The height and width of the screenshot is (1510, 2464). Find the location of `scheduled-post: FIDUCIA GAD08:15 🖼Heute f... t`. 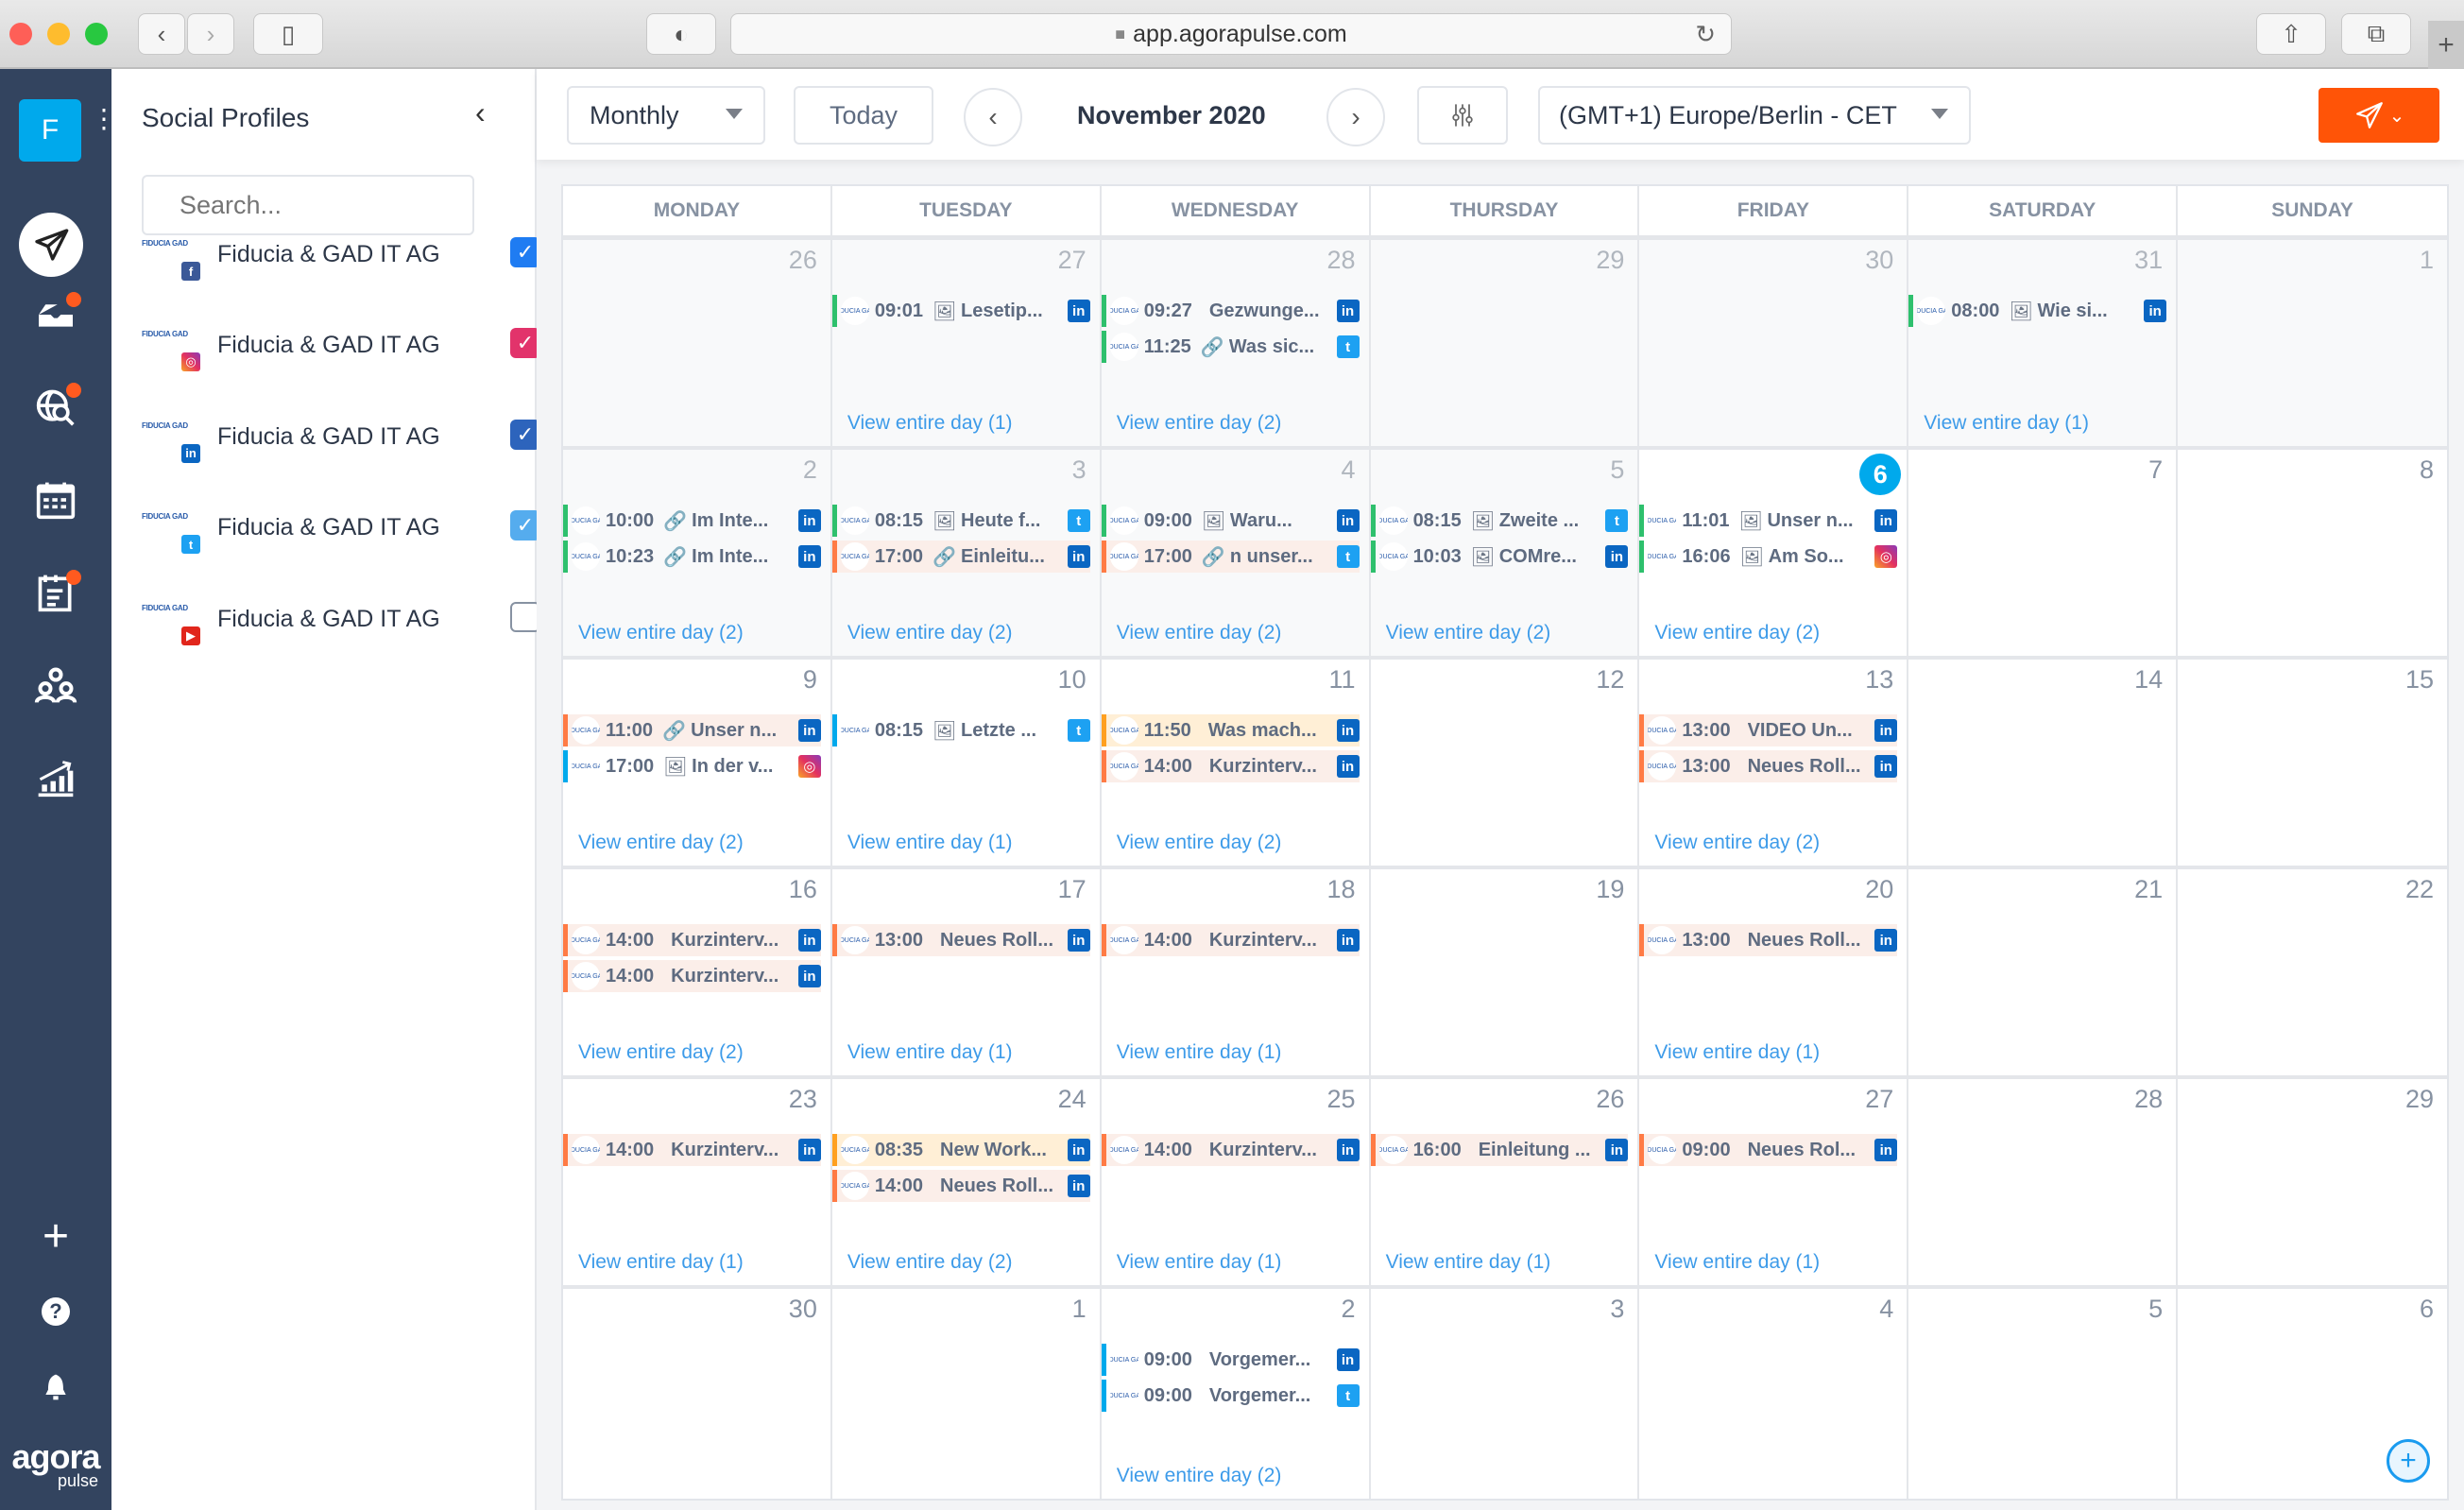

scheduled-post: FIDUCIA GAD08:15 🖼Heute f... t is located at coordinates (960, 521).